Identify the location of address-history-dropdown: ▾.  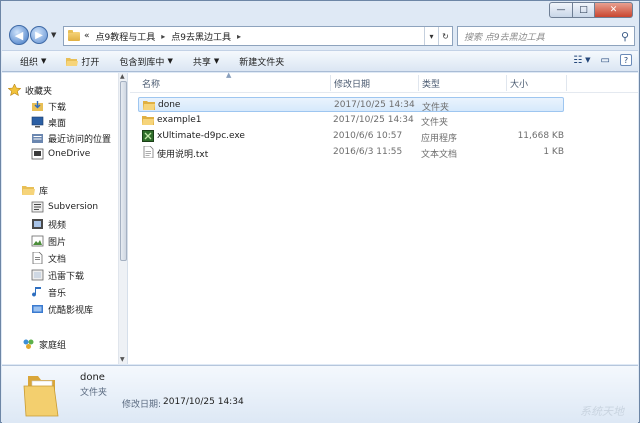
(431, 36).